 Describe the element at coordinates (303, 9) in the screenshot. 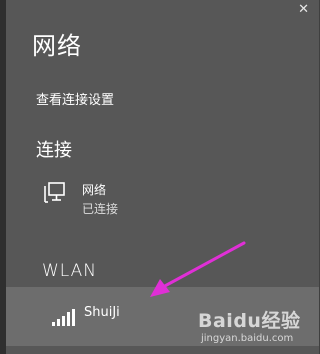

I see `close-icon: ✕` at that location.